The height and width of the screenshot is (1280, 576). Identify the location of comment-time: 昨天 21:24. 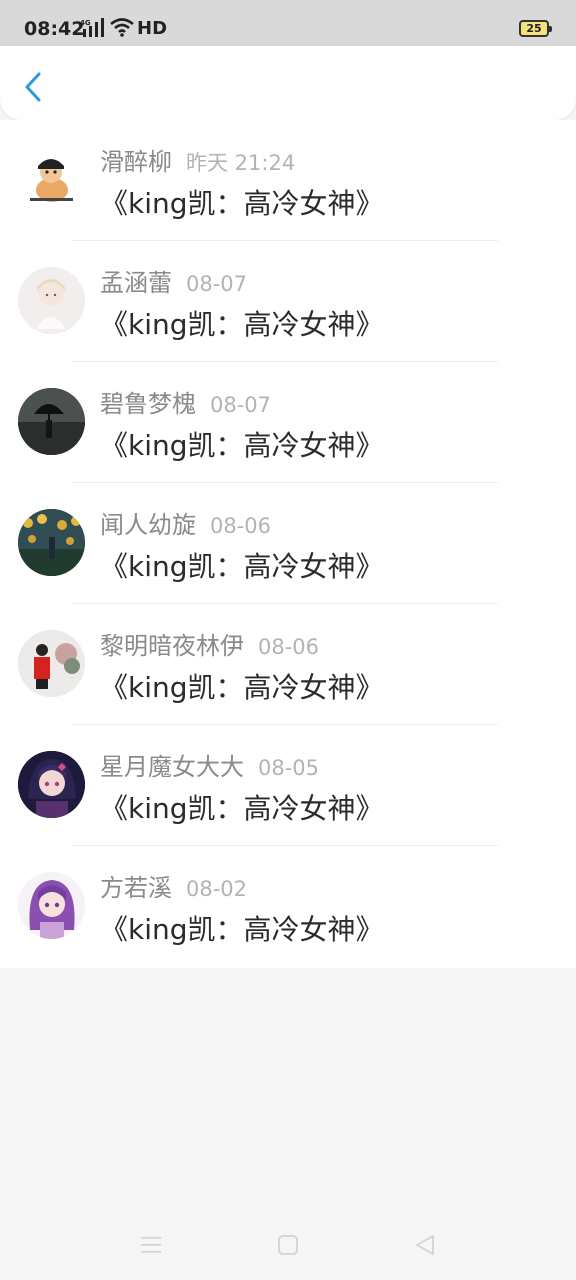
(241, 163).